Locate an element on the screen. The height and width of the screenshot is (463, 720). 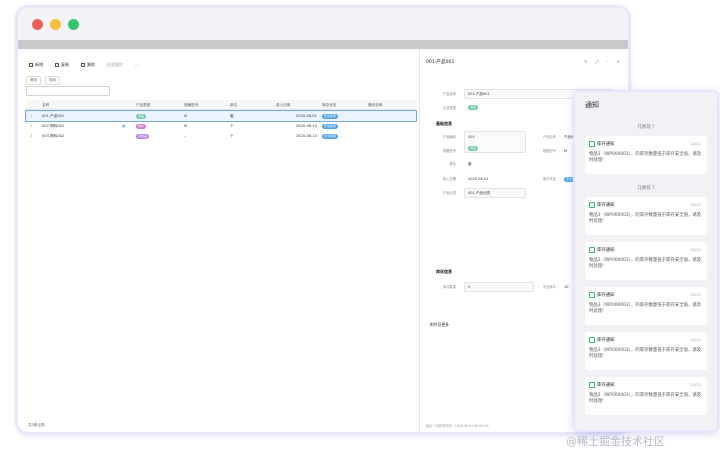
table-row: 3 003-物料002 半成品 – 个 2020-06-14 安全库存 is located at coordinates (221, 136).